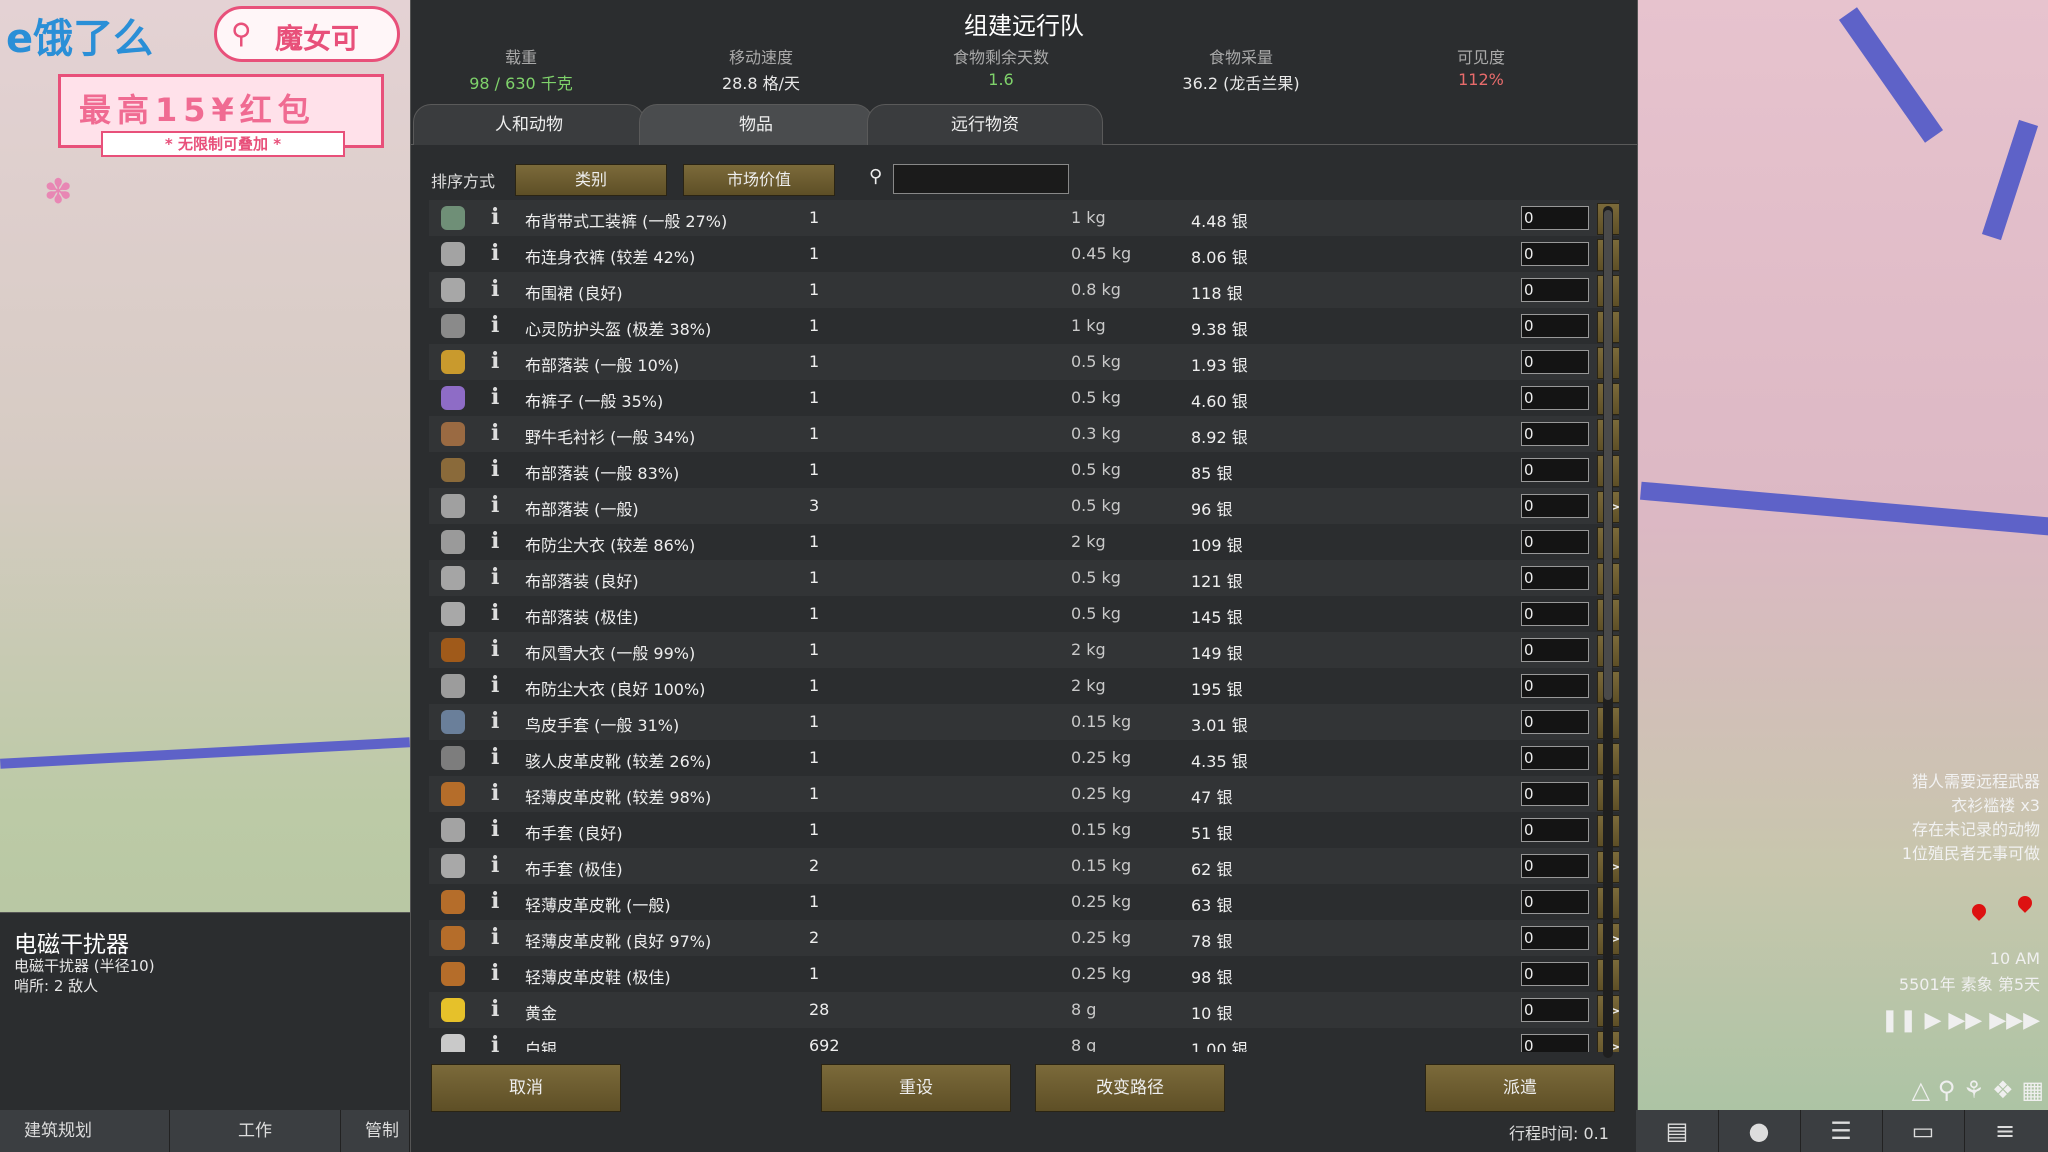  I want to click on tab-pawns: 人和动物, so click(529, 124).